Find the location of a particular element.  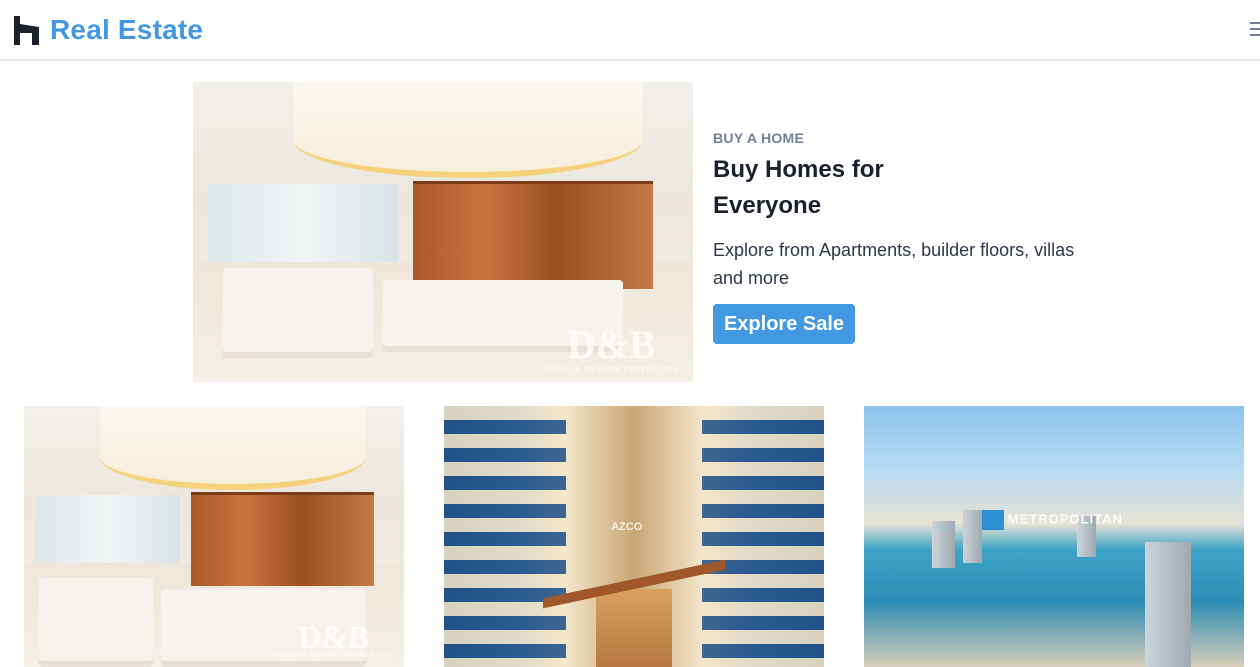

navbar: Real Estate is located at coordinates (630, 30).